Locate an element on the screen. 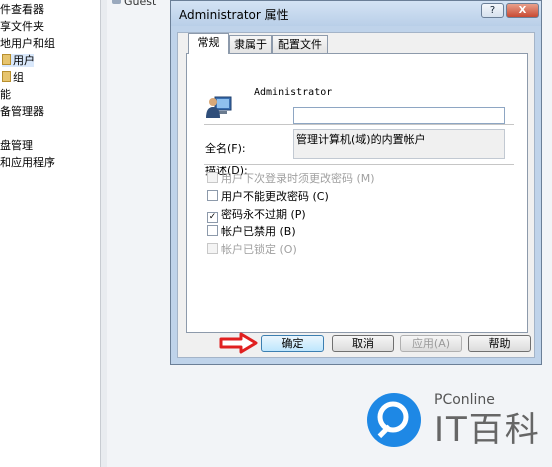 This screenshot has height=467, width=552. tree-item-disk-management: 盘管理 is located at coordinates (16, 145).